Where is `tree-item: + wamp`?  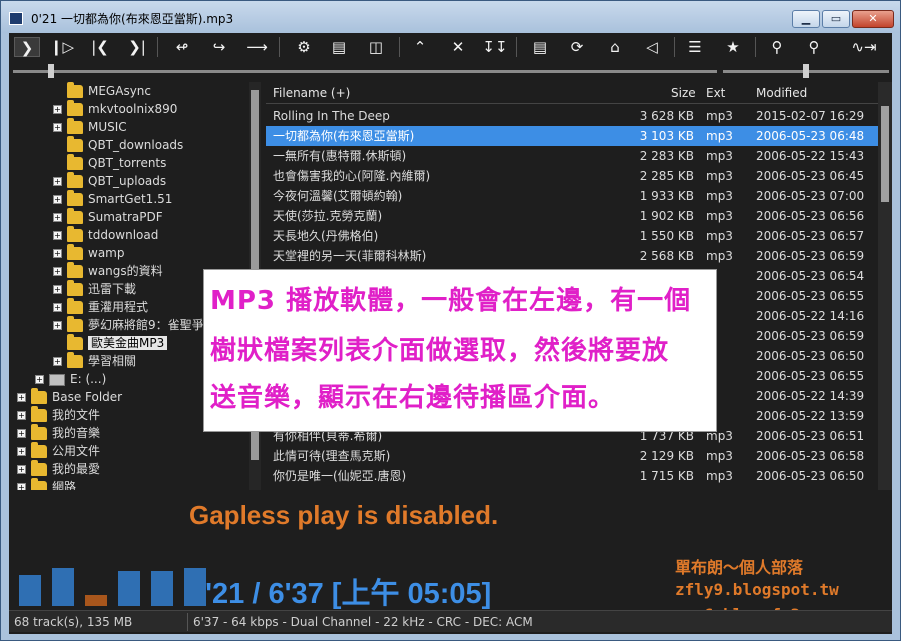
tree-item: + wamp is located at coordinates (88, 253).